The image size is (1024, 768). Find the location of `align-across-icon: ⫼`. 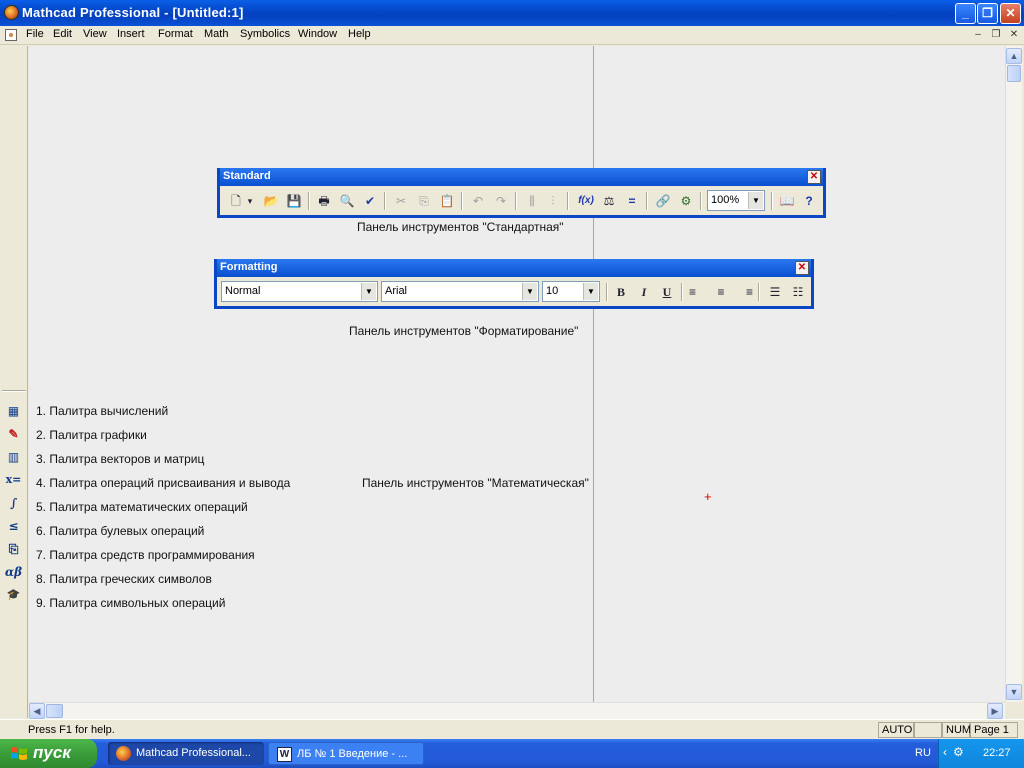

align-across-icon: ⫼ is located at coordinates (532, 201).